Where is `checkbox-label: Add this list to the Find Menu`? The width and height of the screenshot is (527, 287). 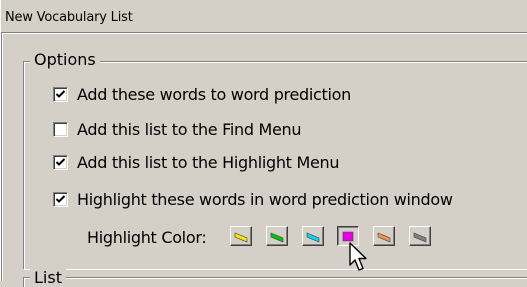
checkbox-label: Add this list to the Find Menu is located at coordinates (189, 129).